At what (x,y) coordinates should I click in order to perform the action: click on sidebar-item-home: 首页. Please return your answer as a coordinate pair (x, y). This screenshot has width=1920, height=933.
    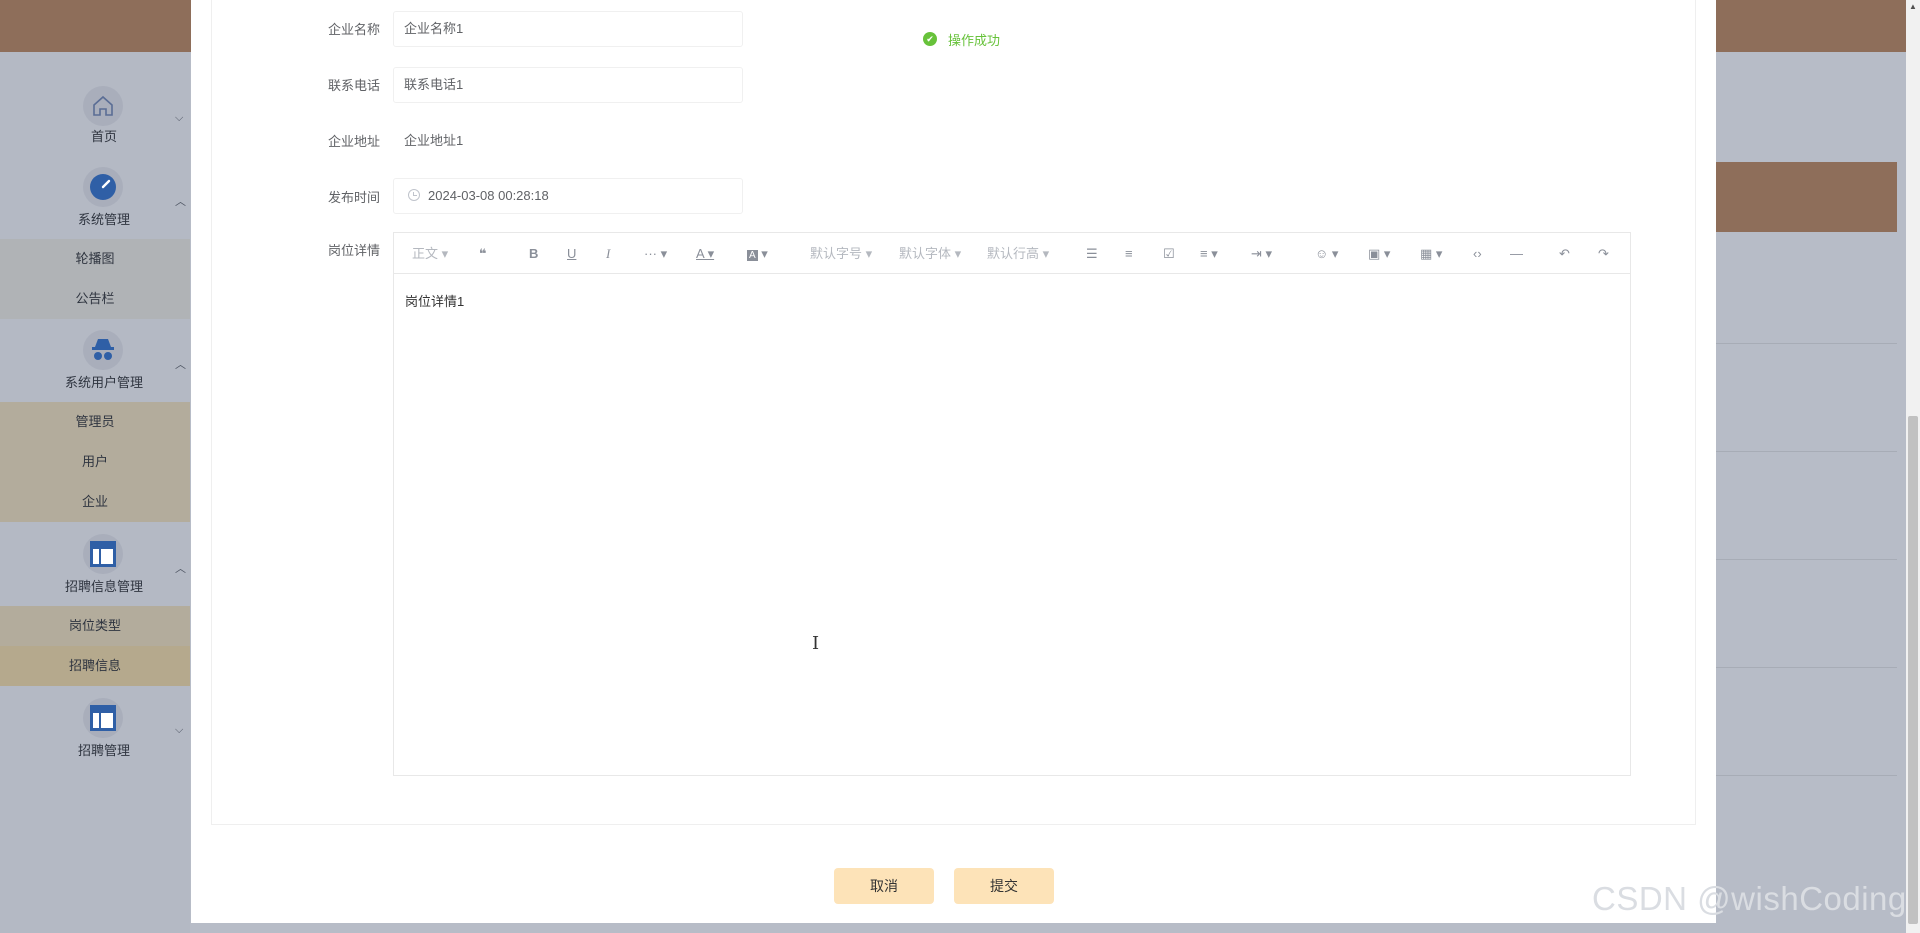
    Looking at the image, I should click on (104, 135).